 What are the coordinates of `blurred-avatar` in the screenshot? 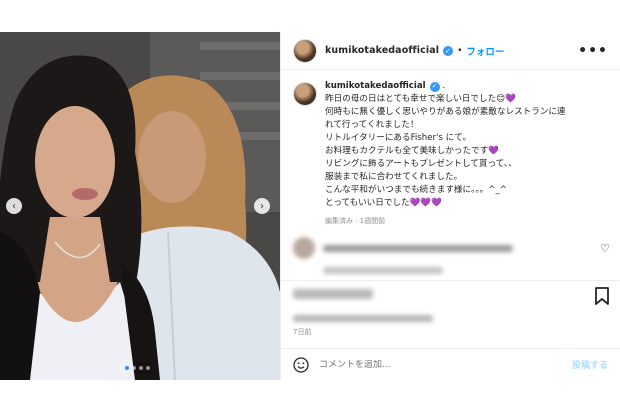 It's located at (304, 248).